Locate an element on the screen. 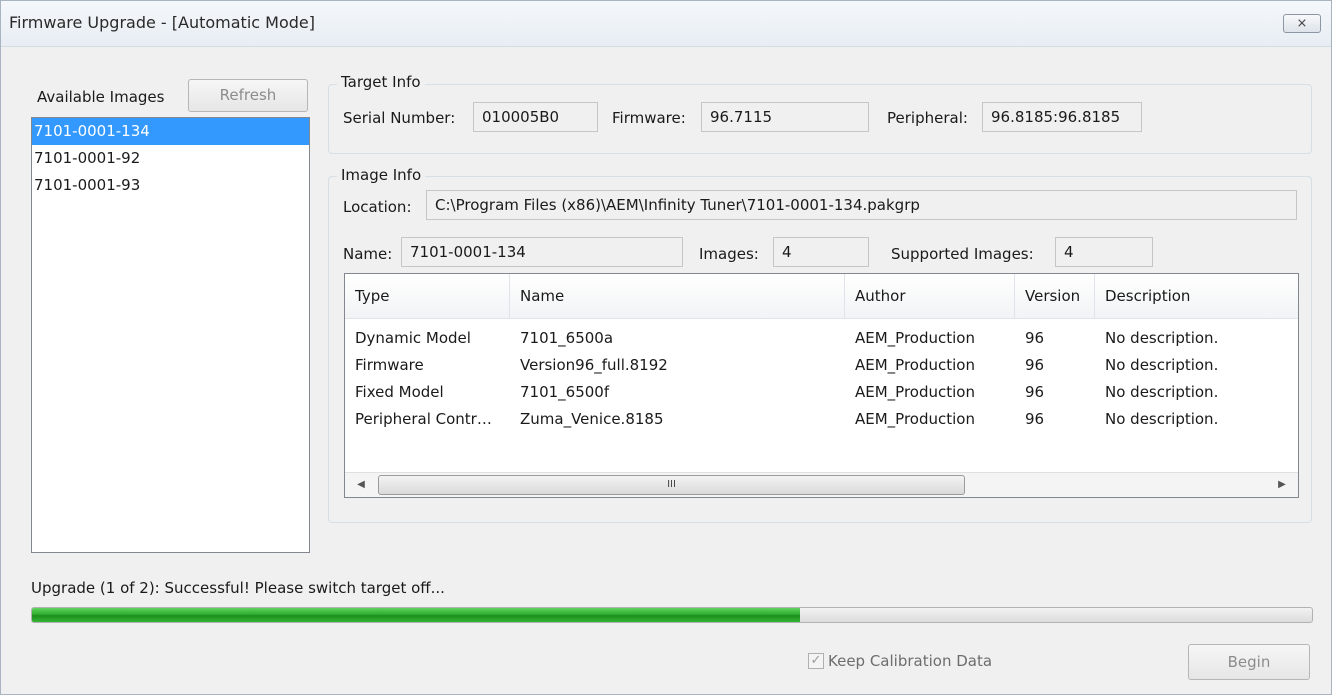 Image resolution: width=1332 pixels, height=695 pixels. checkmark-icon: ✓ is located at coordinates (816, 660).